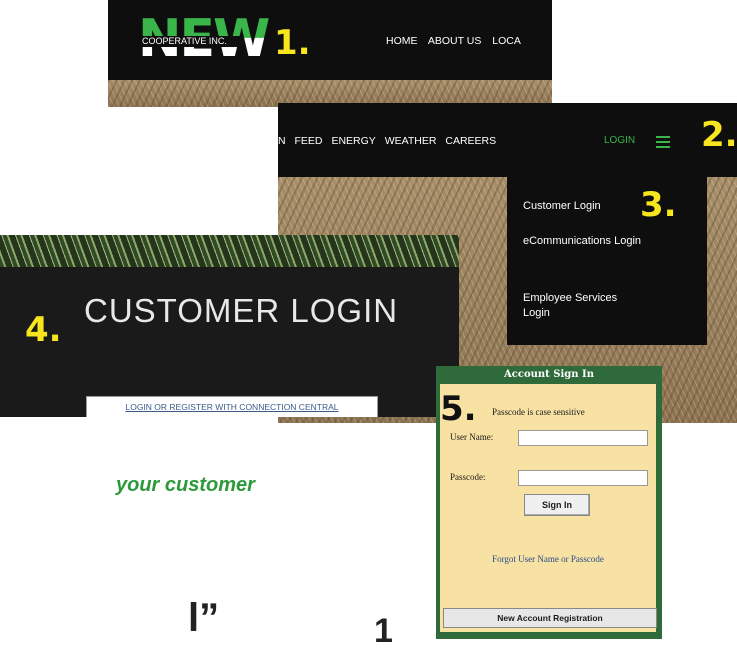  I want to click on step-4-label: 4., so click(43, 330).